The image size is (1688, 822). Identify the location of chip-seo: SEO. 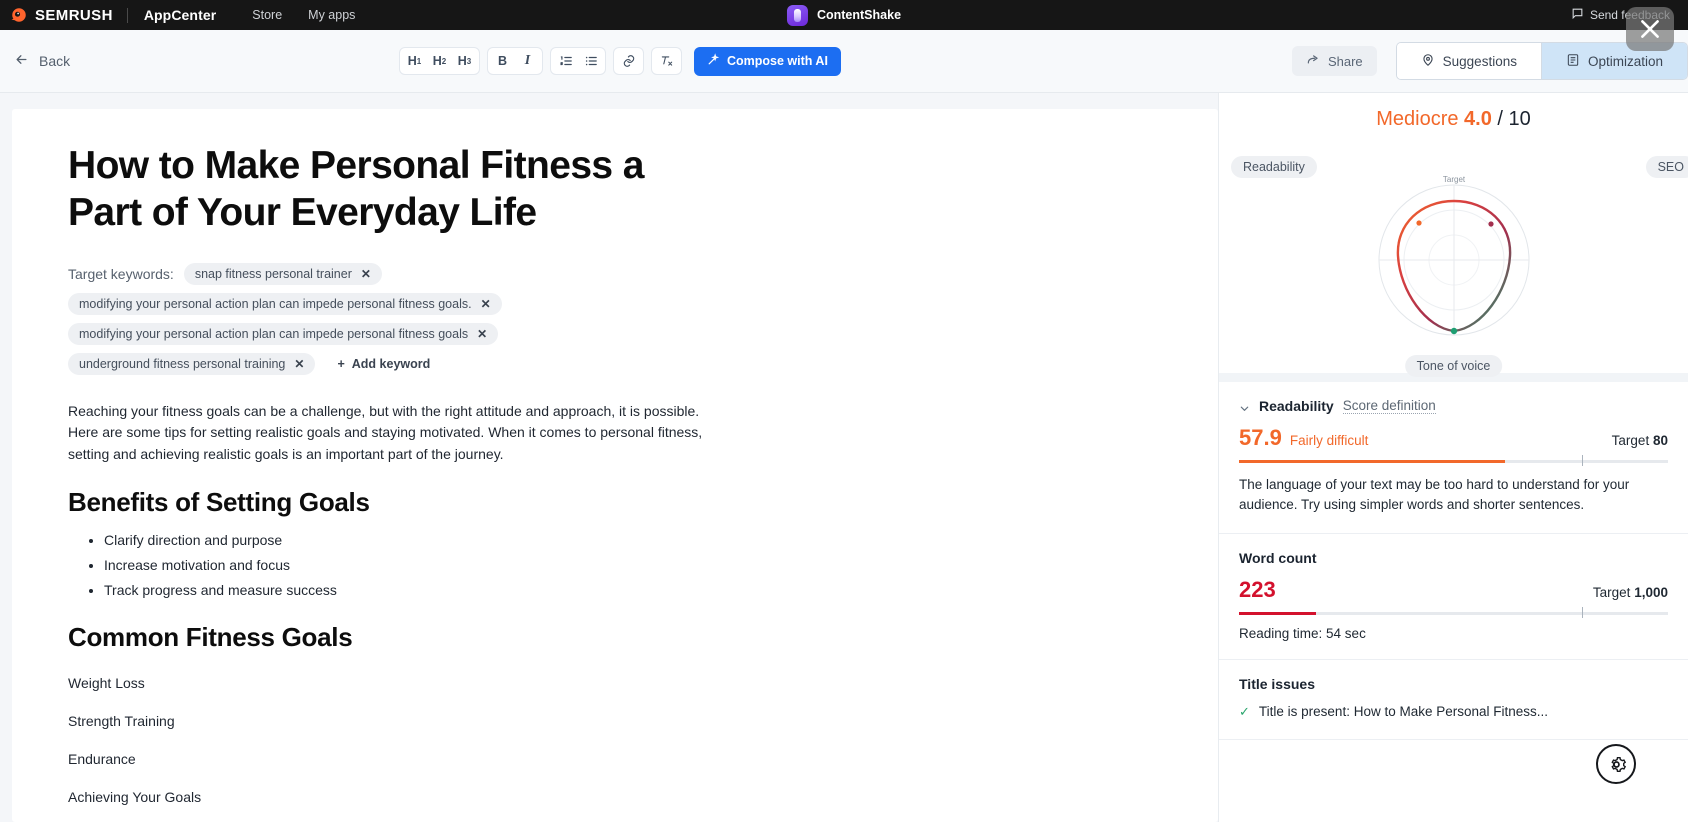
(1666, 167).